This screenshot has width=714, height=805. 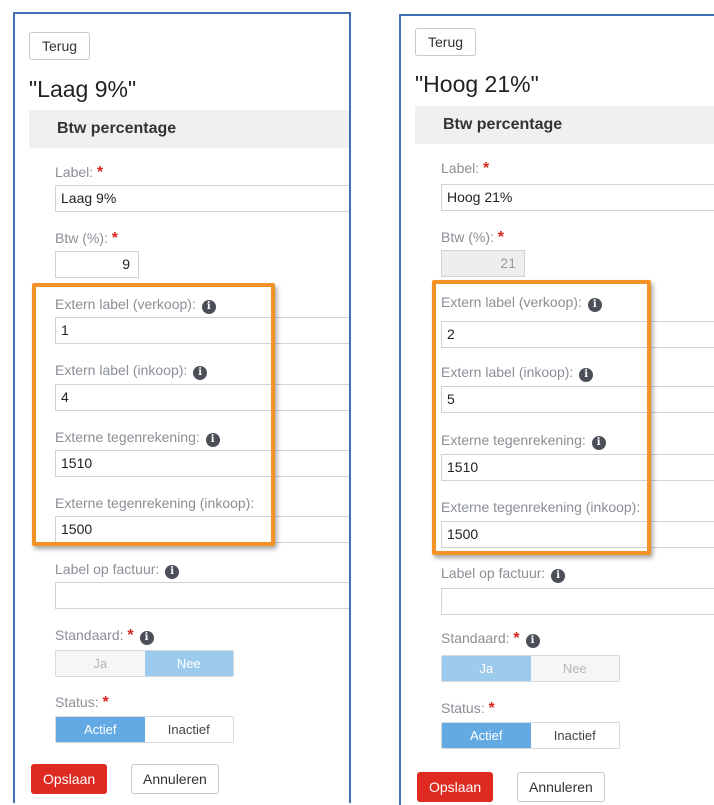 What do you see at coordinates (483, 263) in the screenshot?
I see `btw-percentage-input: 21` at bounding box center [483, 263].